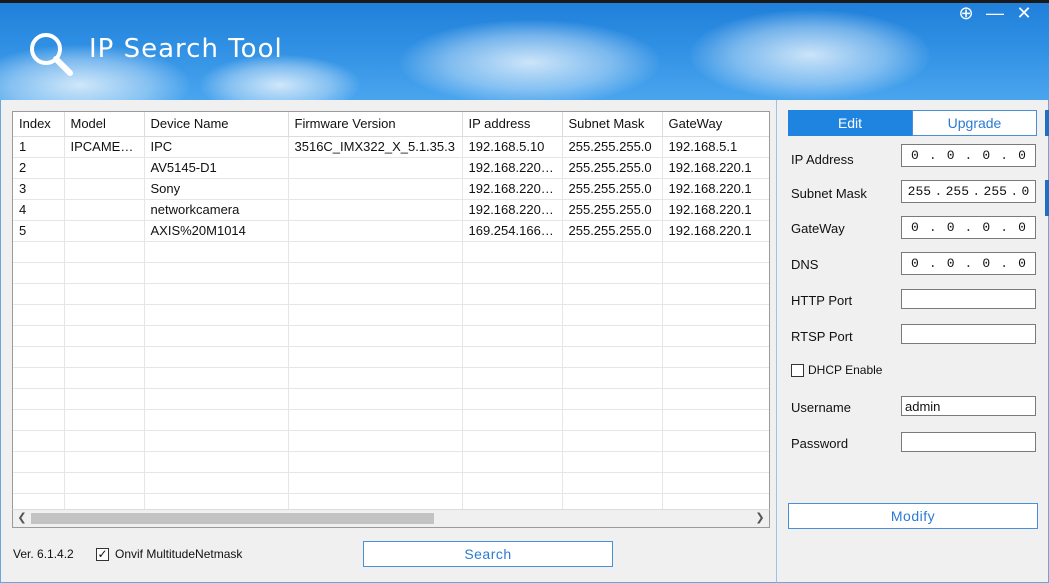  What do you see at coordinates (797, 370) in the screenshot?
I see `dhcp-enable-checkbox` at bounding box center [797, 370].